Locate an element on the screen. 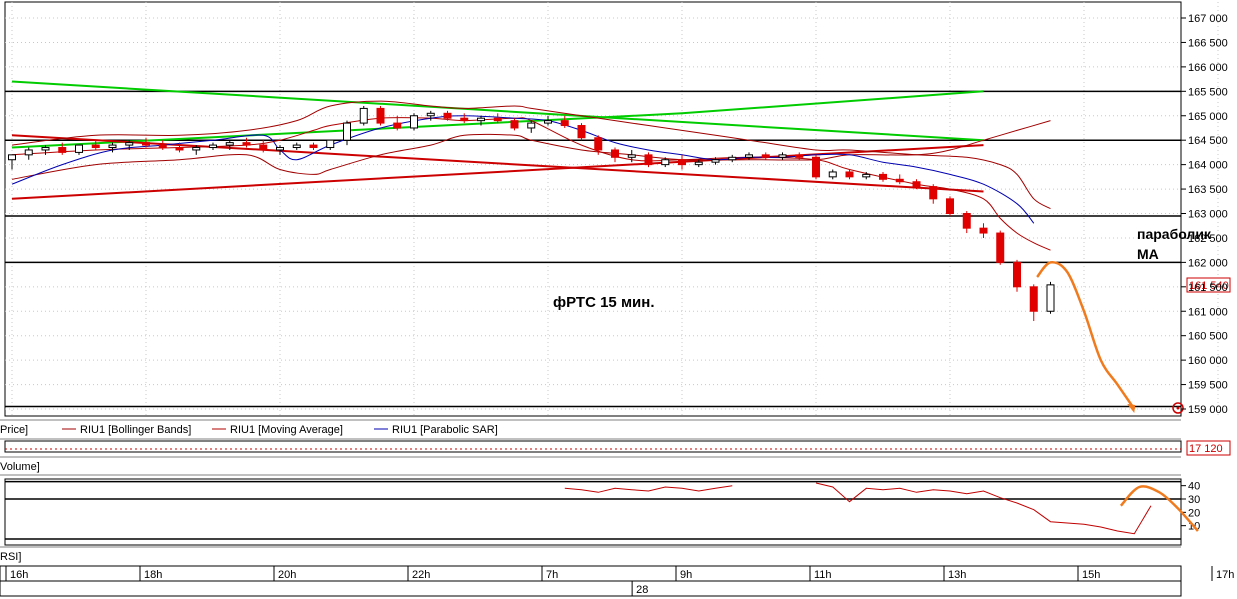 This screenshot has height=599, width=1237. y-tick-label: 159 500 is located at coordinates (1208, 386).